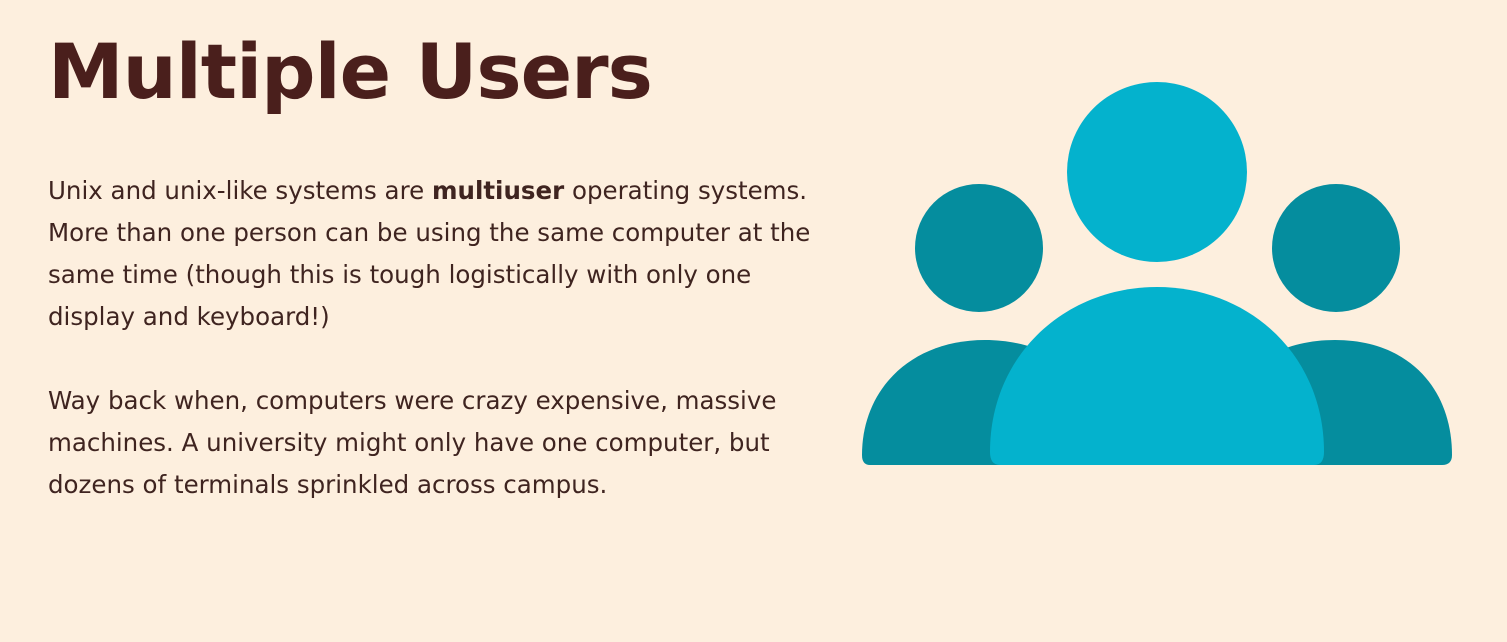 The image size is (1507, 642). What do you see at coordinates (979, 248) in the screenshot?
I see `left-user-head` at bounding box center [979, 248].